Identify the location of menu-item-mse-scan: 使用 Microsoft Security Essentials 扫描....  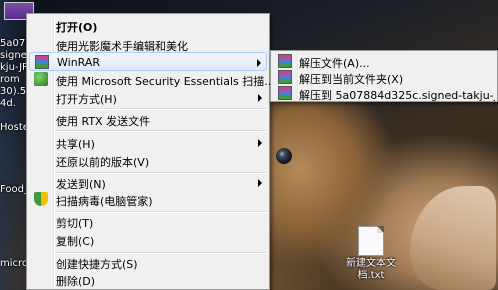
(152, 79).